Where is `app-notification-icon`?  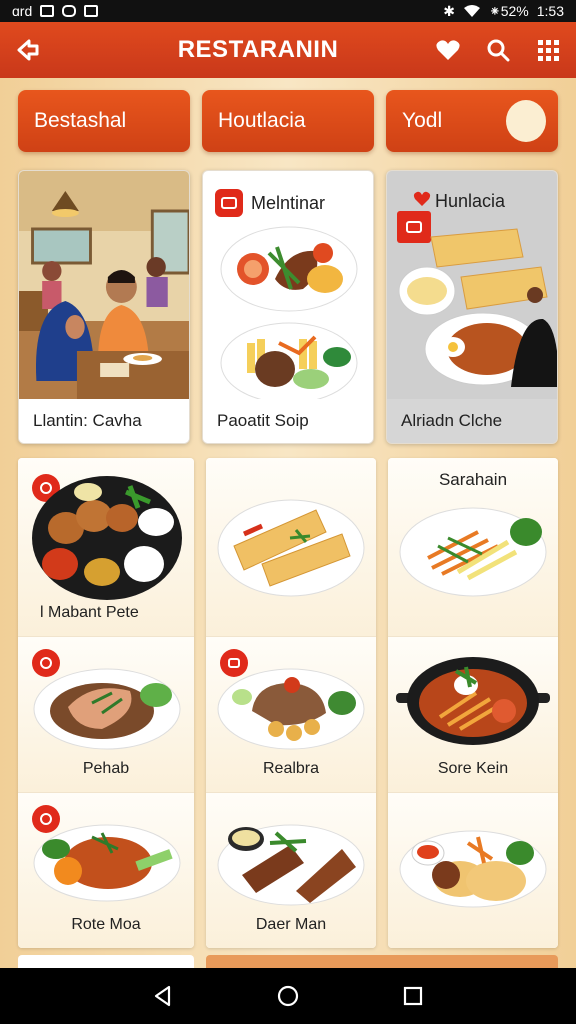
app-notification-icon is located at coordinates (69, 11).